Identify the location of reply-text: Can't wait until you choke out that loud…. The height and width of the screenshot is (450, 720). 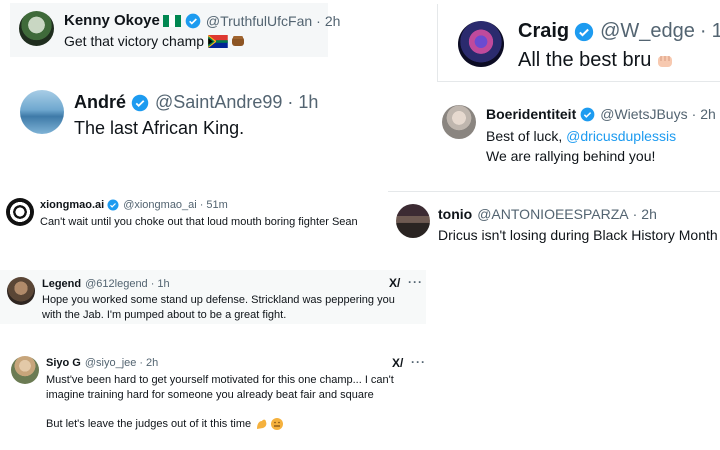
(199, 222).